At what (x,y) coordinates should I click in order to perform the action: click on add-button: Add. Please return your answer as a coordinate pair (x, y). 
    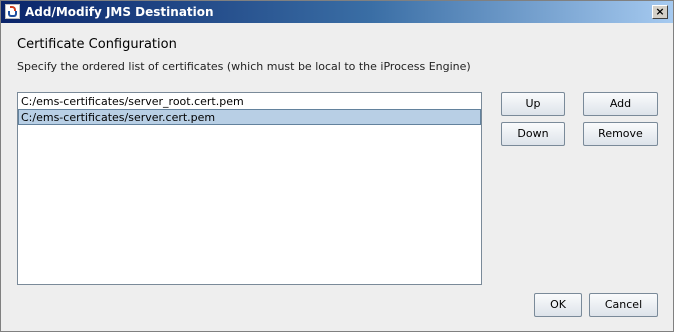
    Looking at the image, I should click on (620, 104).